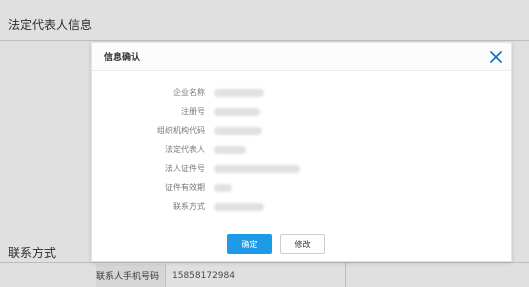 The height and width of the screenshot is (287, 529). I want to click on field-row-registration-no: 注册号, so click(301, 111).